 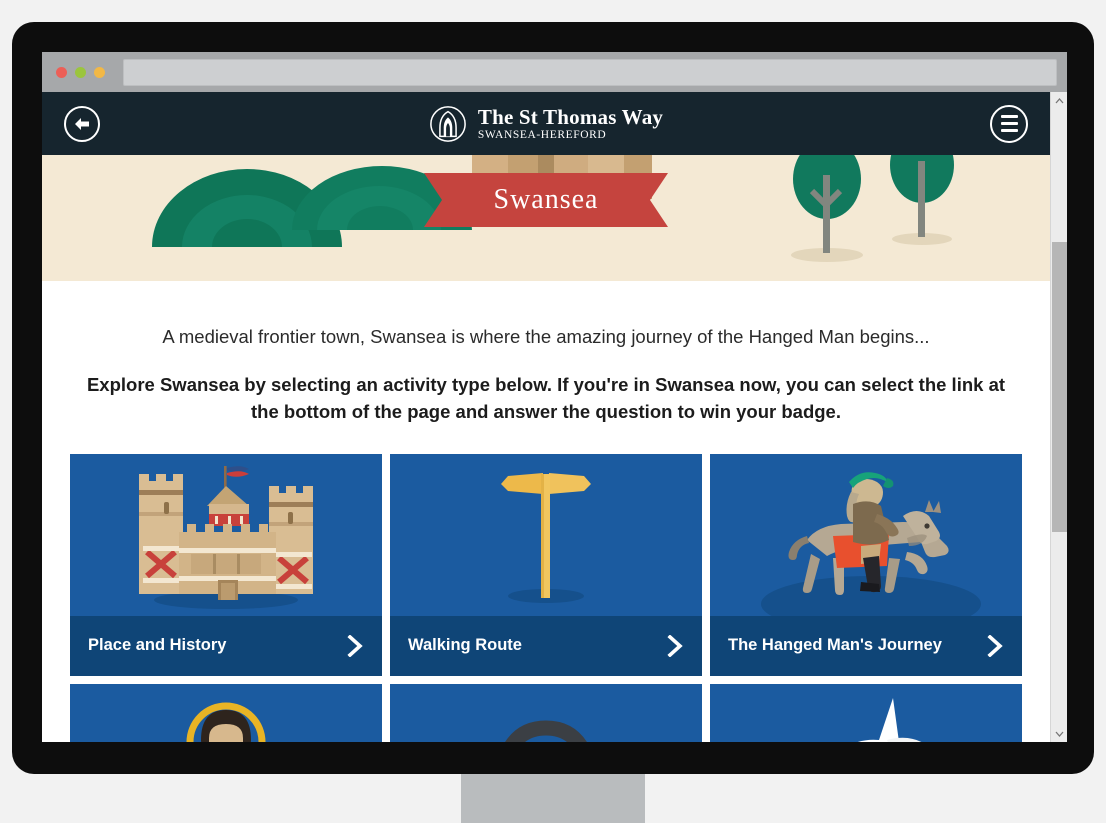 I want to click on card-footer: Walking Route, so click(x=546, y=645).